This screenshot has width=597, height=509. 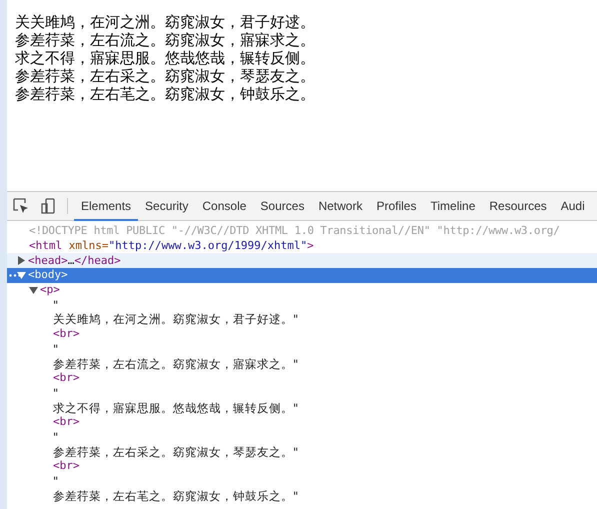 What do you see at coordinates (21, 261) in the screenshot?
I see `collapsed-arrow-icon` at bounding box center [21, 261].